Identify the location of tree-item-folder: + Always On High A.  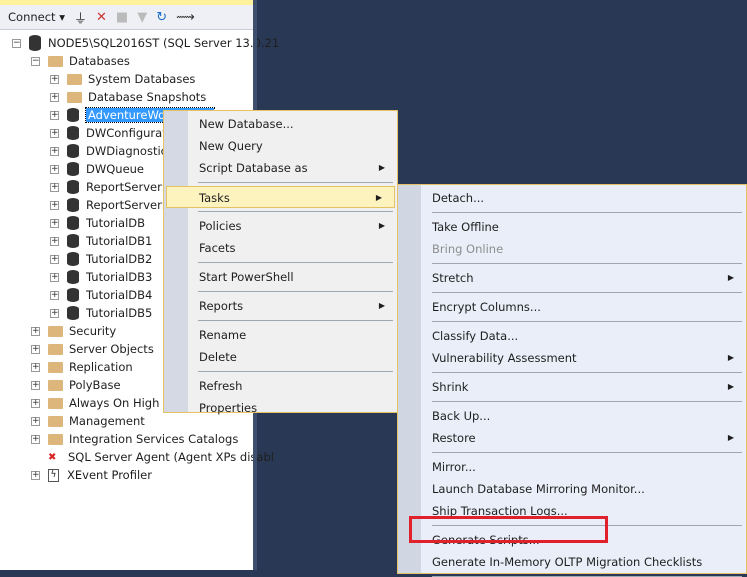
(101, 403).